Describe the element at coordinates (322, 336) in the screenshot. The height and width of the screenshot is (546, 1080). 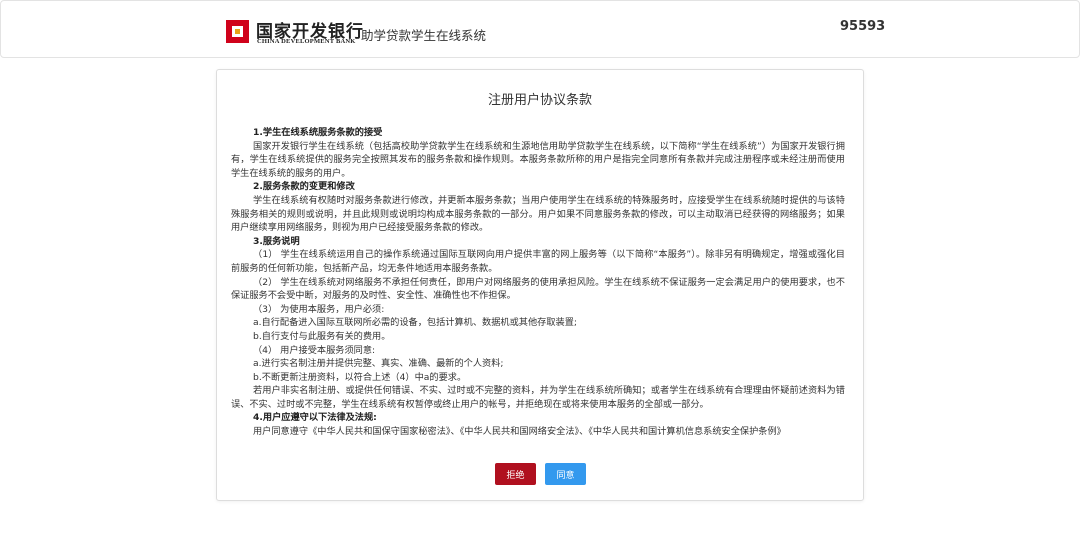
I see `terms-paragraph: b.自行支付与此服务有关的费用。` at that location.